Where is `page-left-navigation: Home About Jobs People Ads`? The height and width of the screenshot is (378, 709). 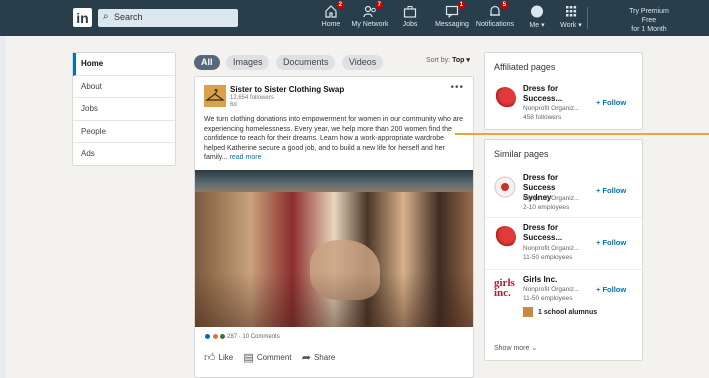 page-left-navigation: Home About Jobs People Ads is located at coordinates (124, 109).